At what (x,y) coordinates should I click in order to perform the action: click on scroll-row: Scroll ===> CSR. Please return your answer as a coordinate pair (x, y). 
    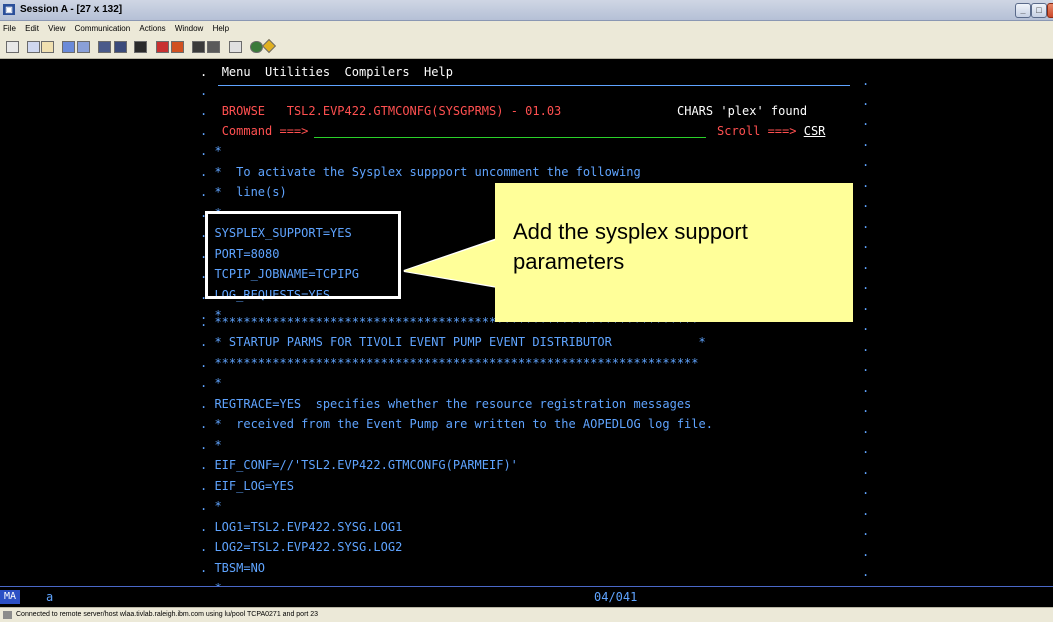
    Looking at the image, I should click on (771, 131).